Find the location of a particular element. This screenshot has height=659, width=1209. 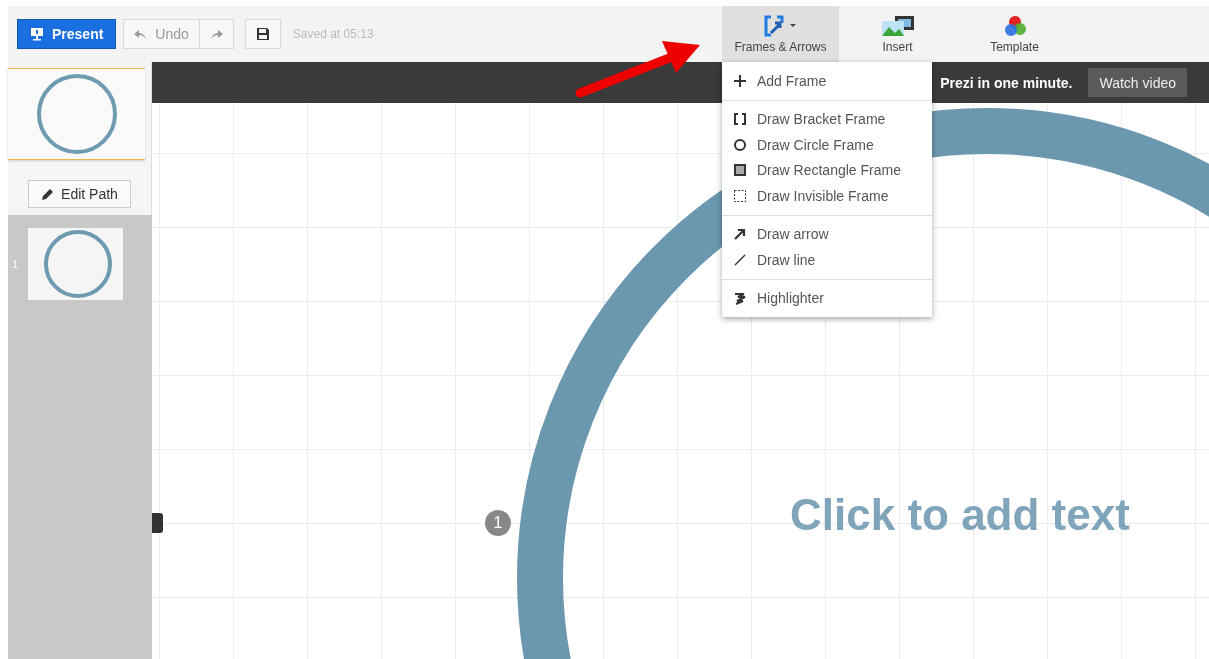

menu-item: Draw Invisible Frame is located at coordinates (827, 196).